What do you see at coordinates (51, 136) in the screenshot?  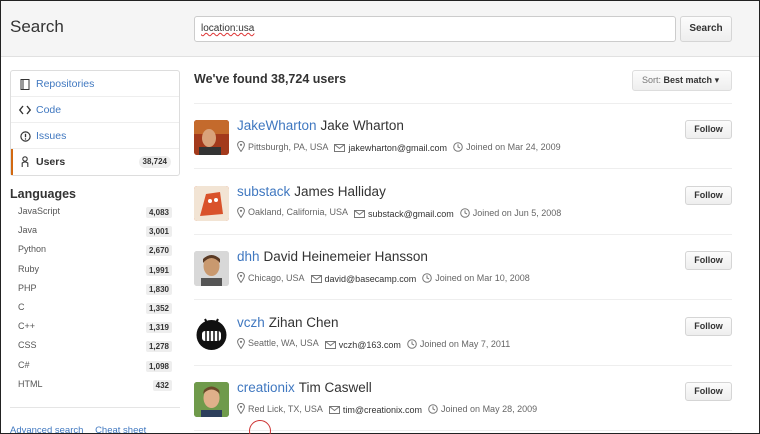 I see `filter-label: Issues` at bounding box center [51, 136].